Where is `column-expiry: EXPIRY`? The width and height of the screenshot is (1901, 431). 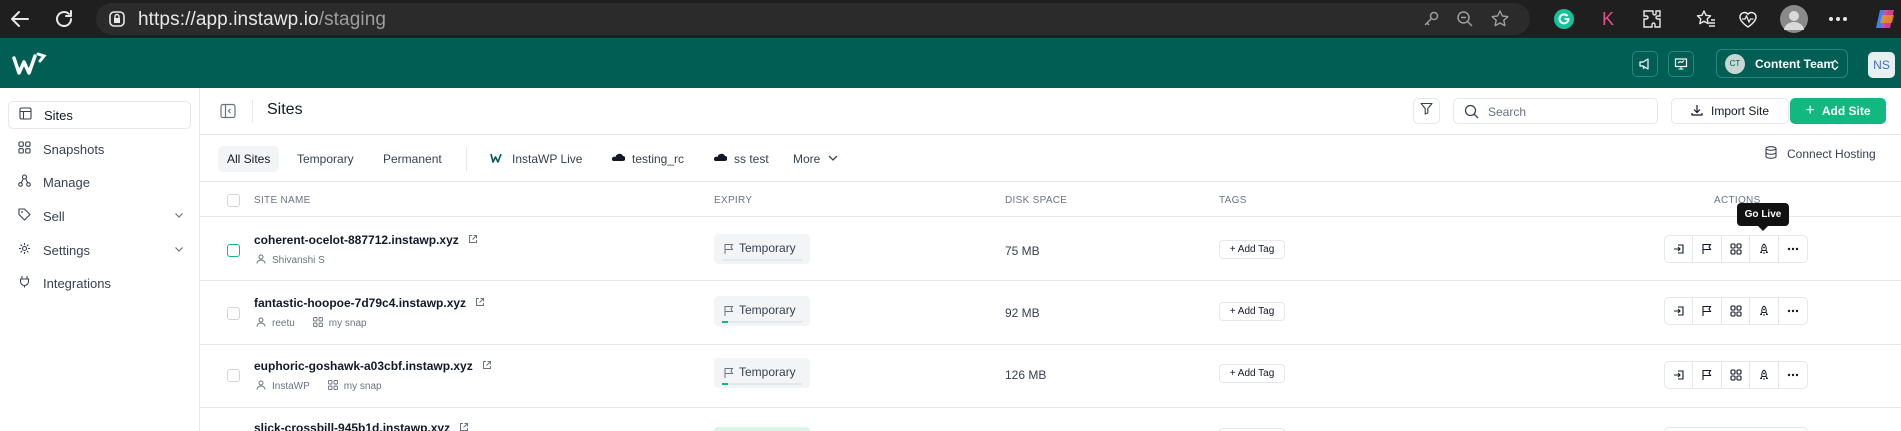
column-expiry: EXPIRY is located at coordinates (733, 200).